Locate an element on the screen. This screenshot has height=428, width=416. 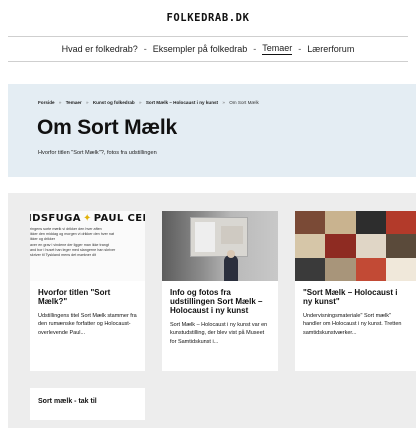
site-header: FOLKEDRAB.DK is located at coordinates (208, 18).